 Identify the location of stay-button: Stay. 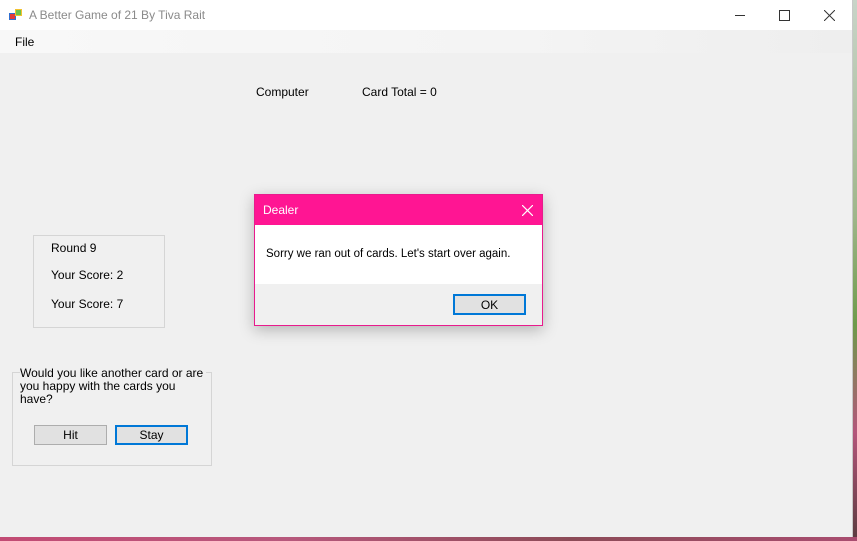
(151, 435).